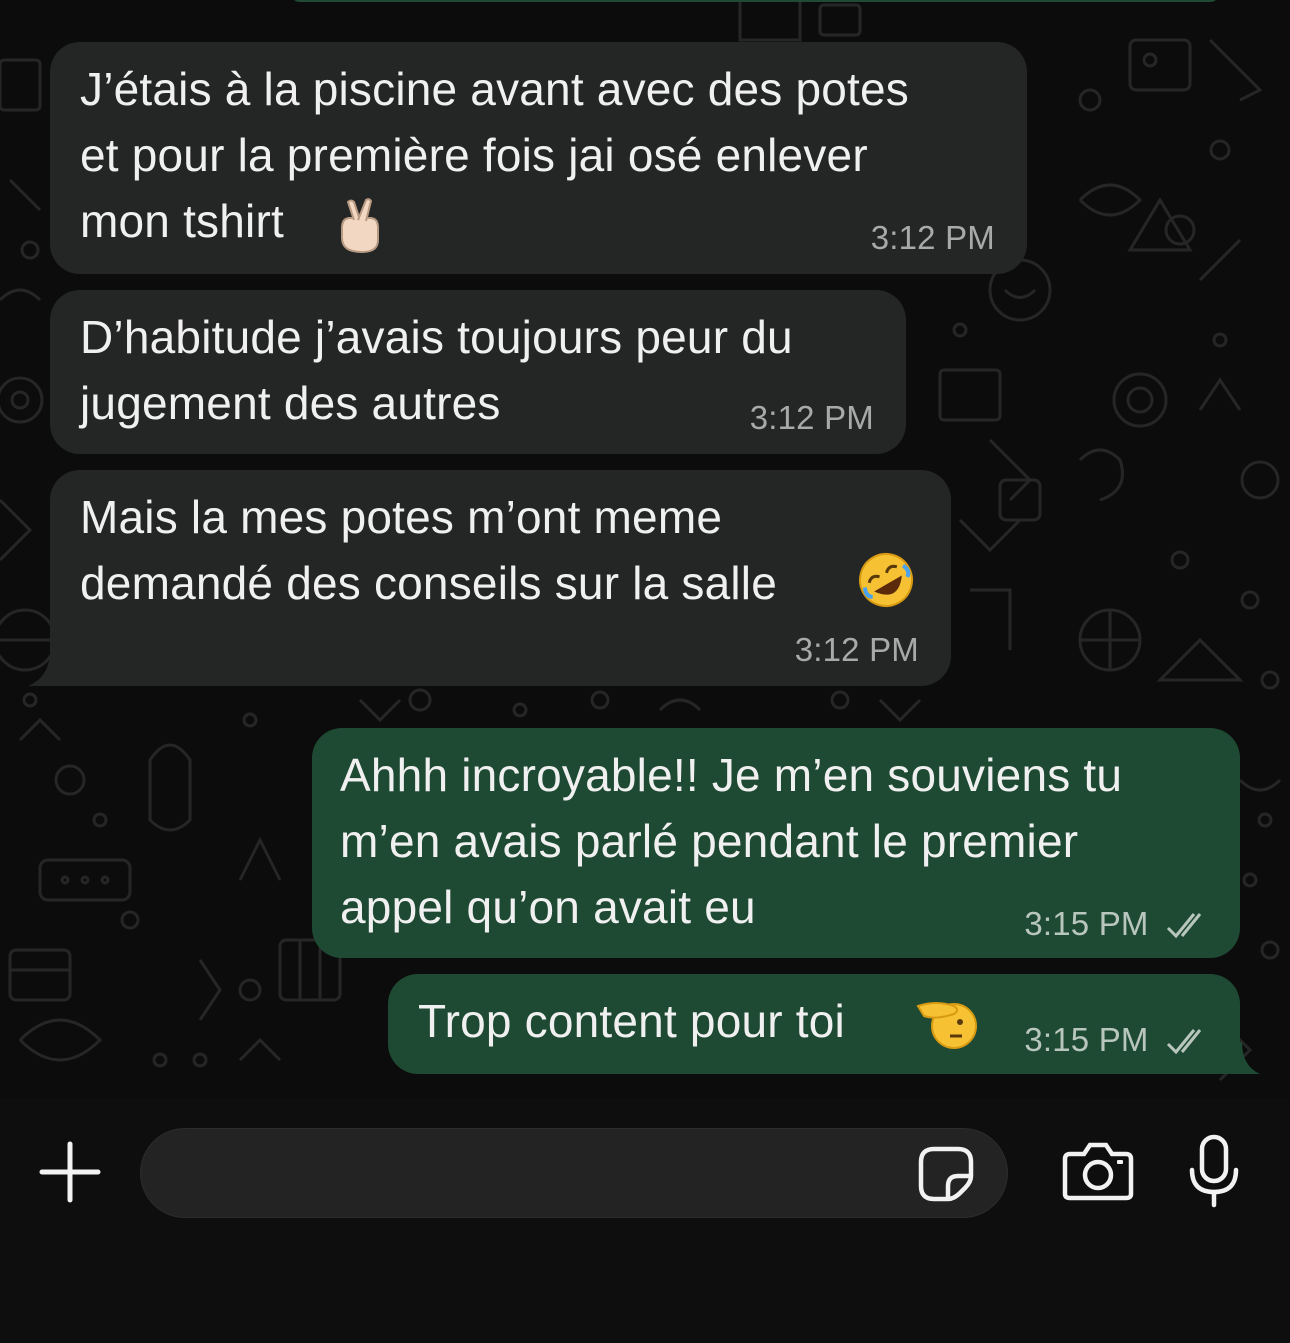  I want to click on sticker-icon, so click(946, 1174).